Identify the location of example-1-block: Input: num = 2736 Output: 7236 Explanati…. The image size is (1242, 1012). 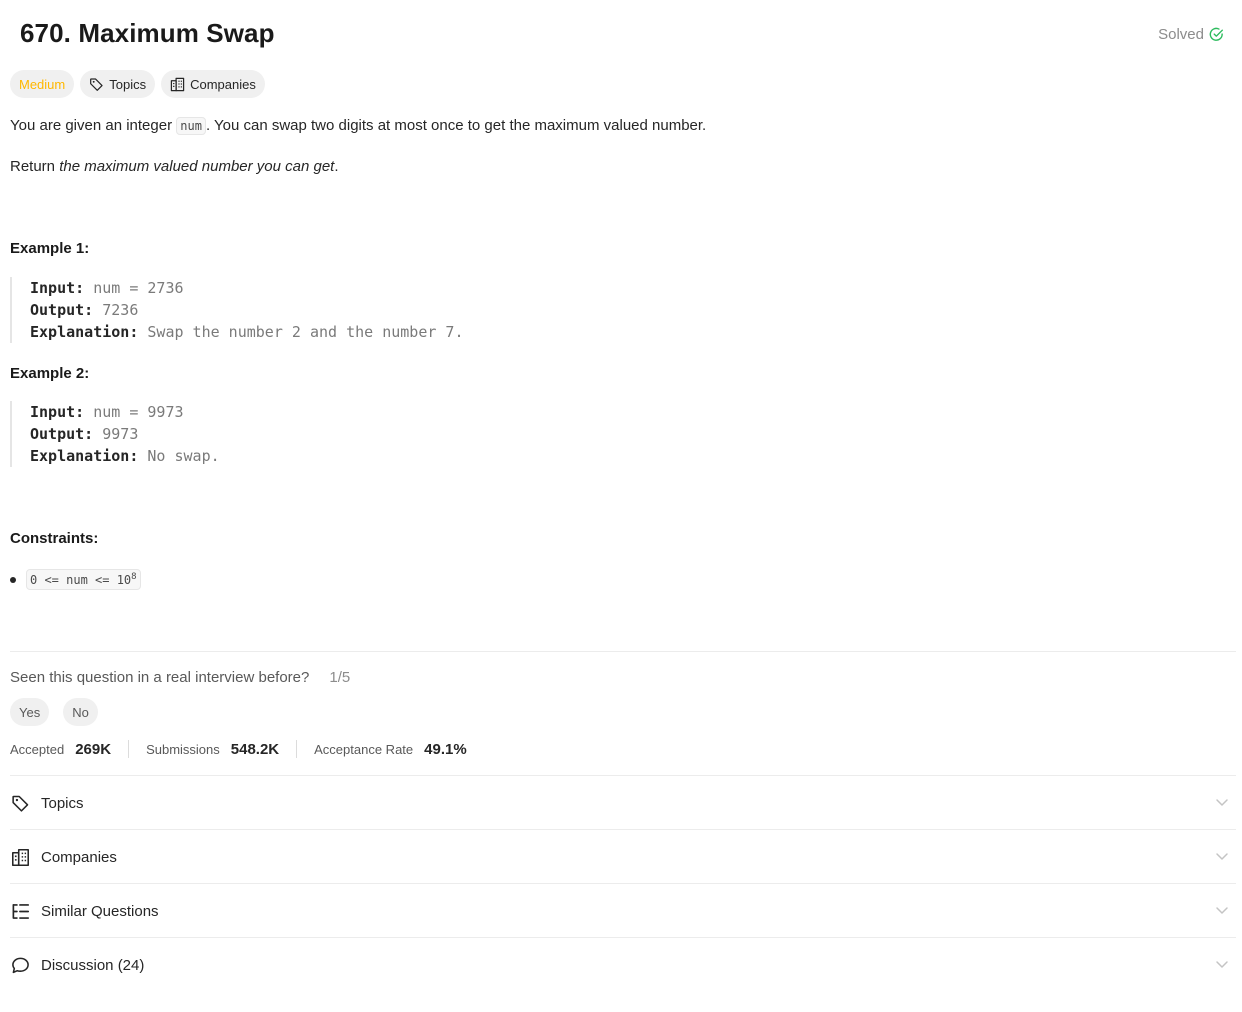
(236, 310).